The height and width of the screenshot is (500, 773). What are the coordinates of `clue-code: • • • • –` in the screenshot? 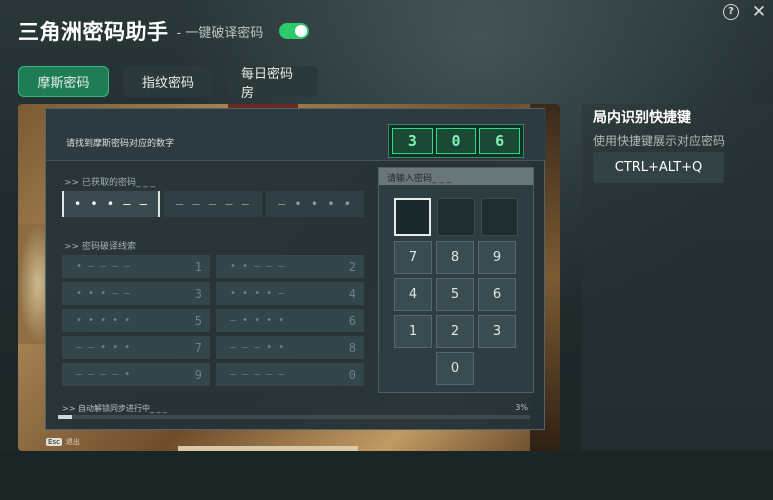 It's located at (257, 293).